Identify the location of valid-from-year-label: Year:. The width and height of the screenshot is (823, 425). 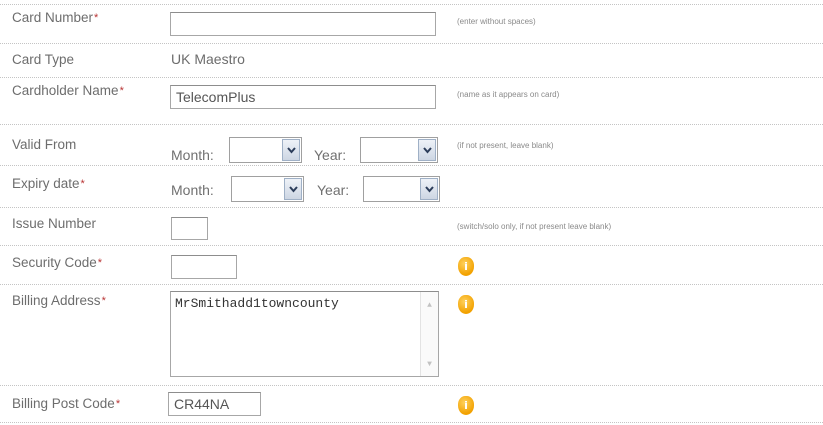
(330, 155).